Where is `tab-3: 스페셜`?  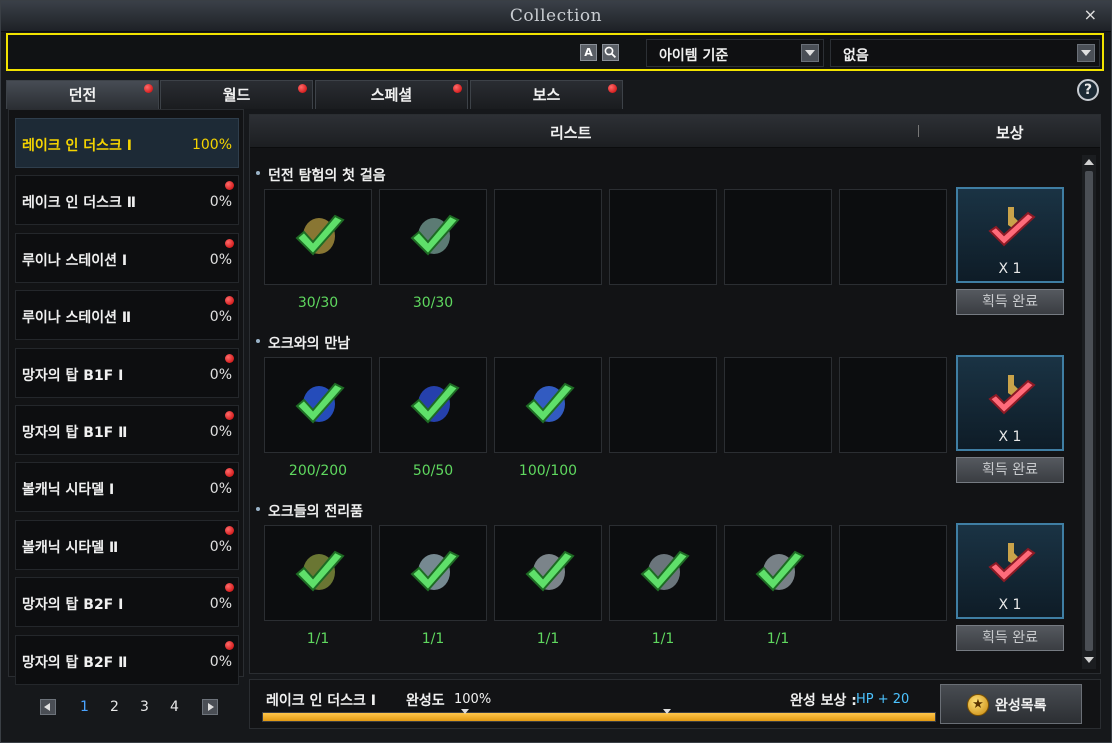
tab-3: 스페셜 is located at coordinates (391, 94).